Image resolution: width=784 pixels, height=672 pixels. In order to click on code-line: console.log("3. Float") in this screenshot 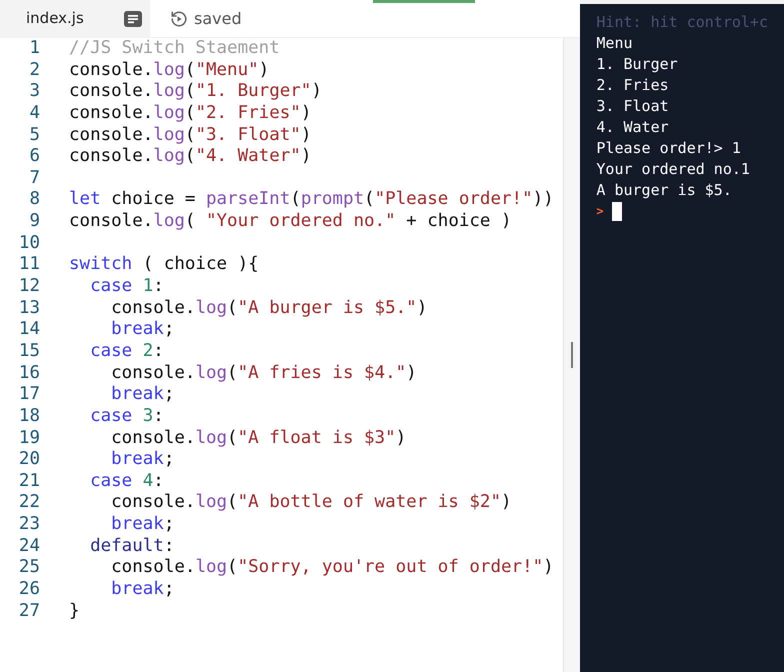, I will do `click(190, 135)`.